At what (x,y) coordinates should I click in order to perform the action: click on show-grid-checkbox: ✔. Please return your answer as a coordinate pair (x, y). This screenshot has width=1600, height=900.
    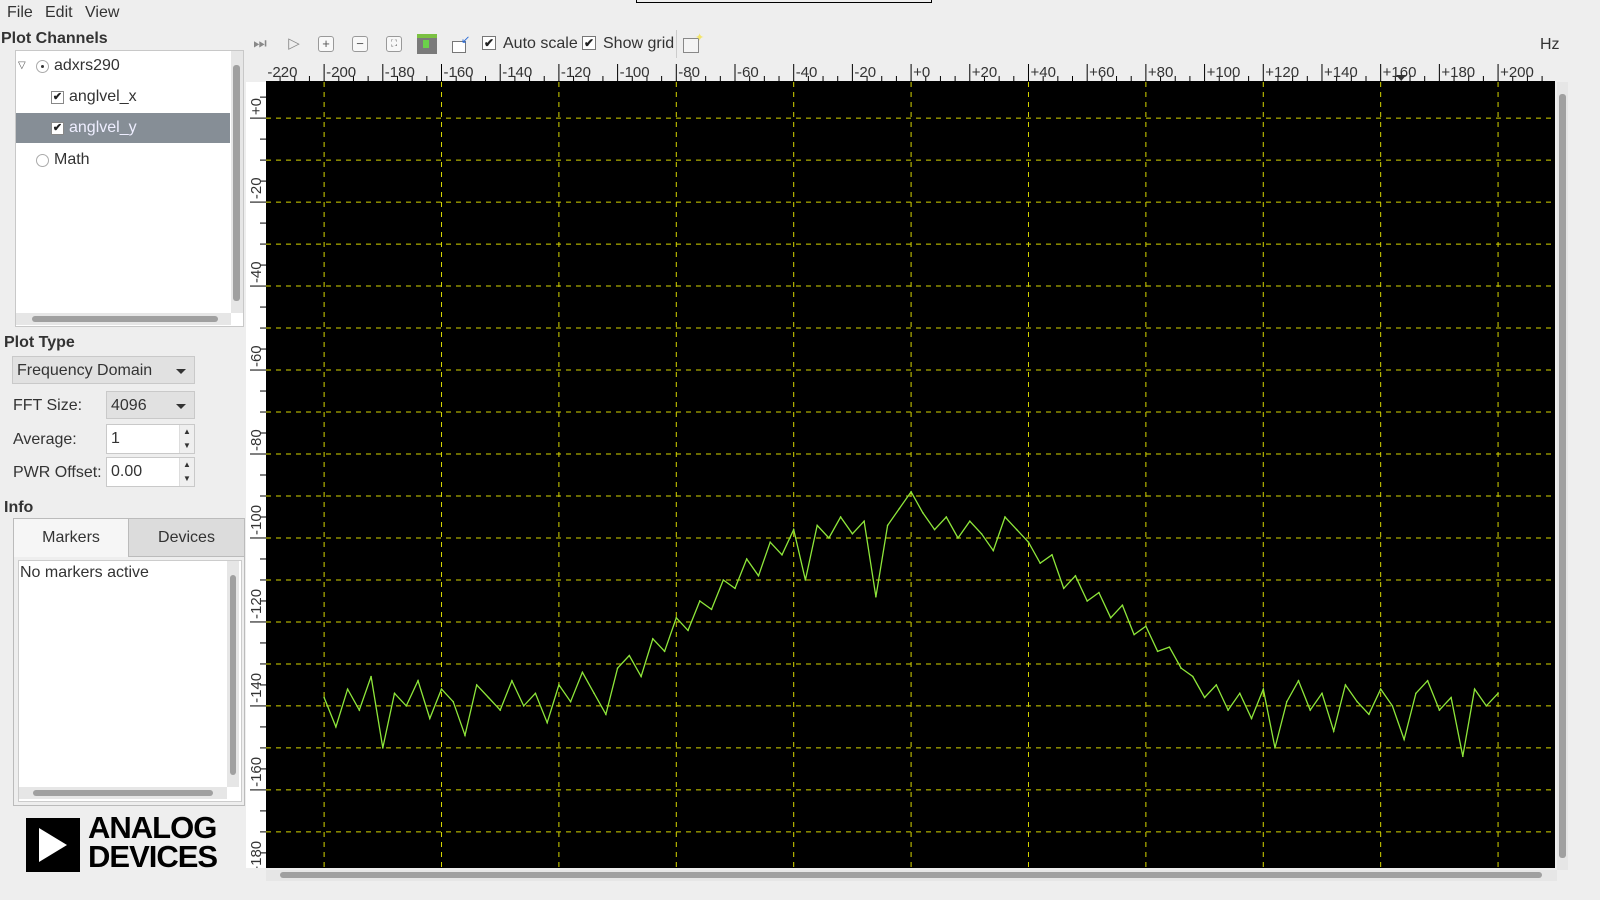
    Looking at the image, I should click on (589, 43).